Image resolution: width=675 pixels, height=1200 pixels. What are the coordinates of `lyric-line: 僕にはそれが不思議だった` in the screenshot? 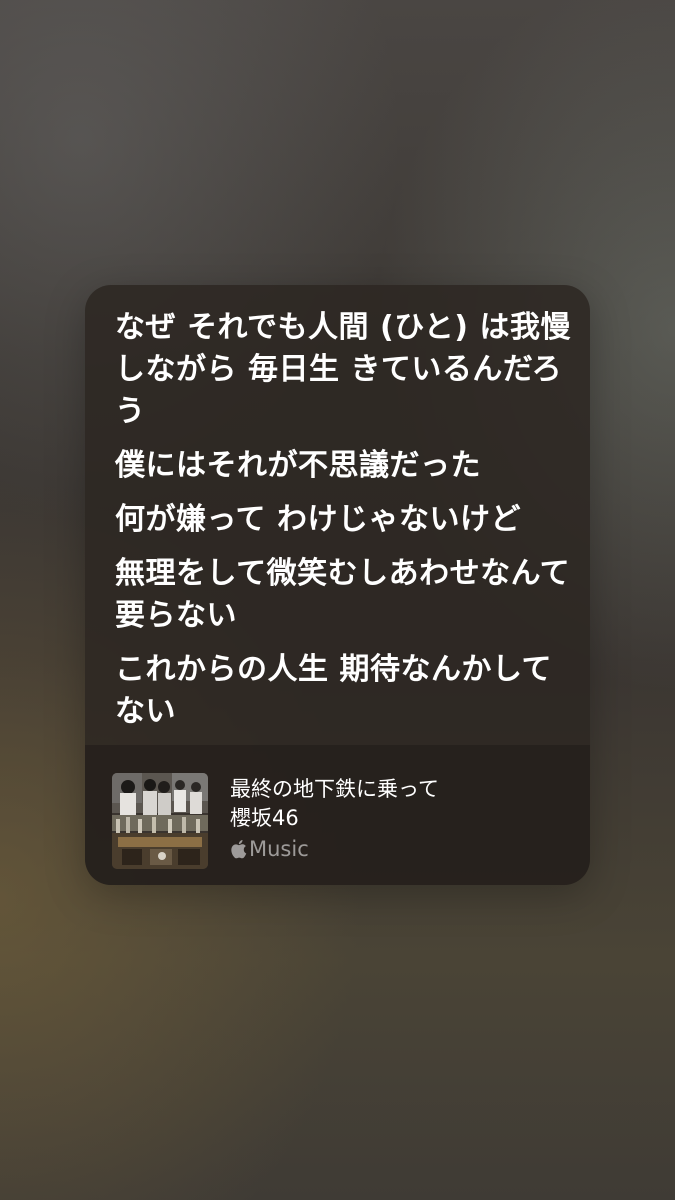 It's located at (298, 465).